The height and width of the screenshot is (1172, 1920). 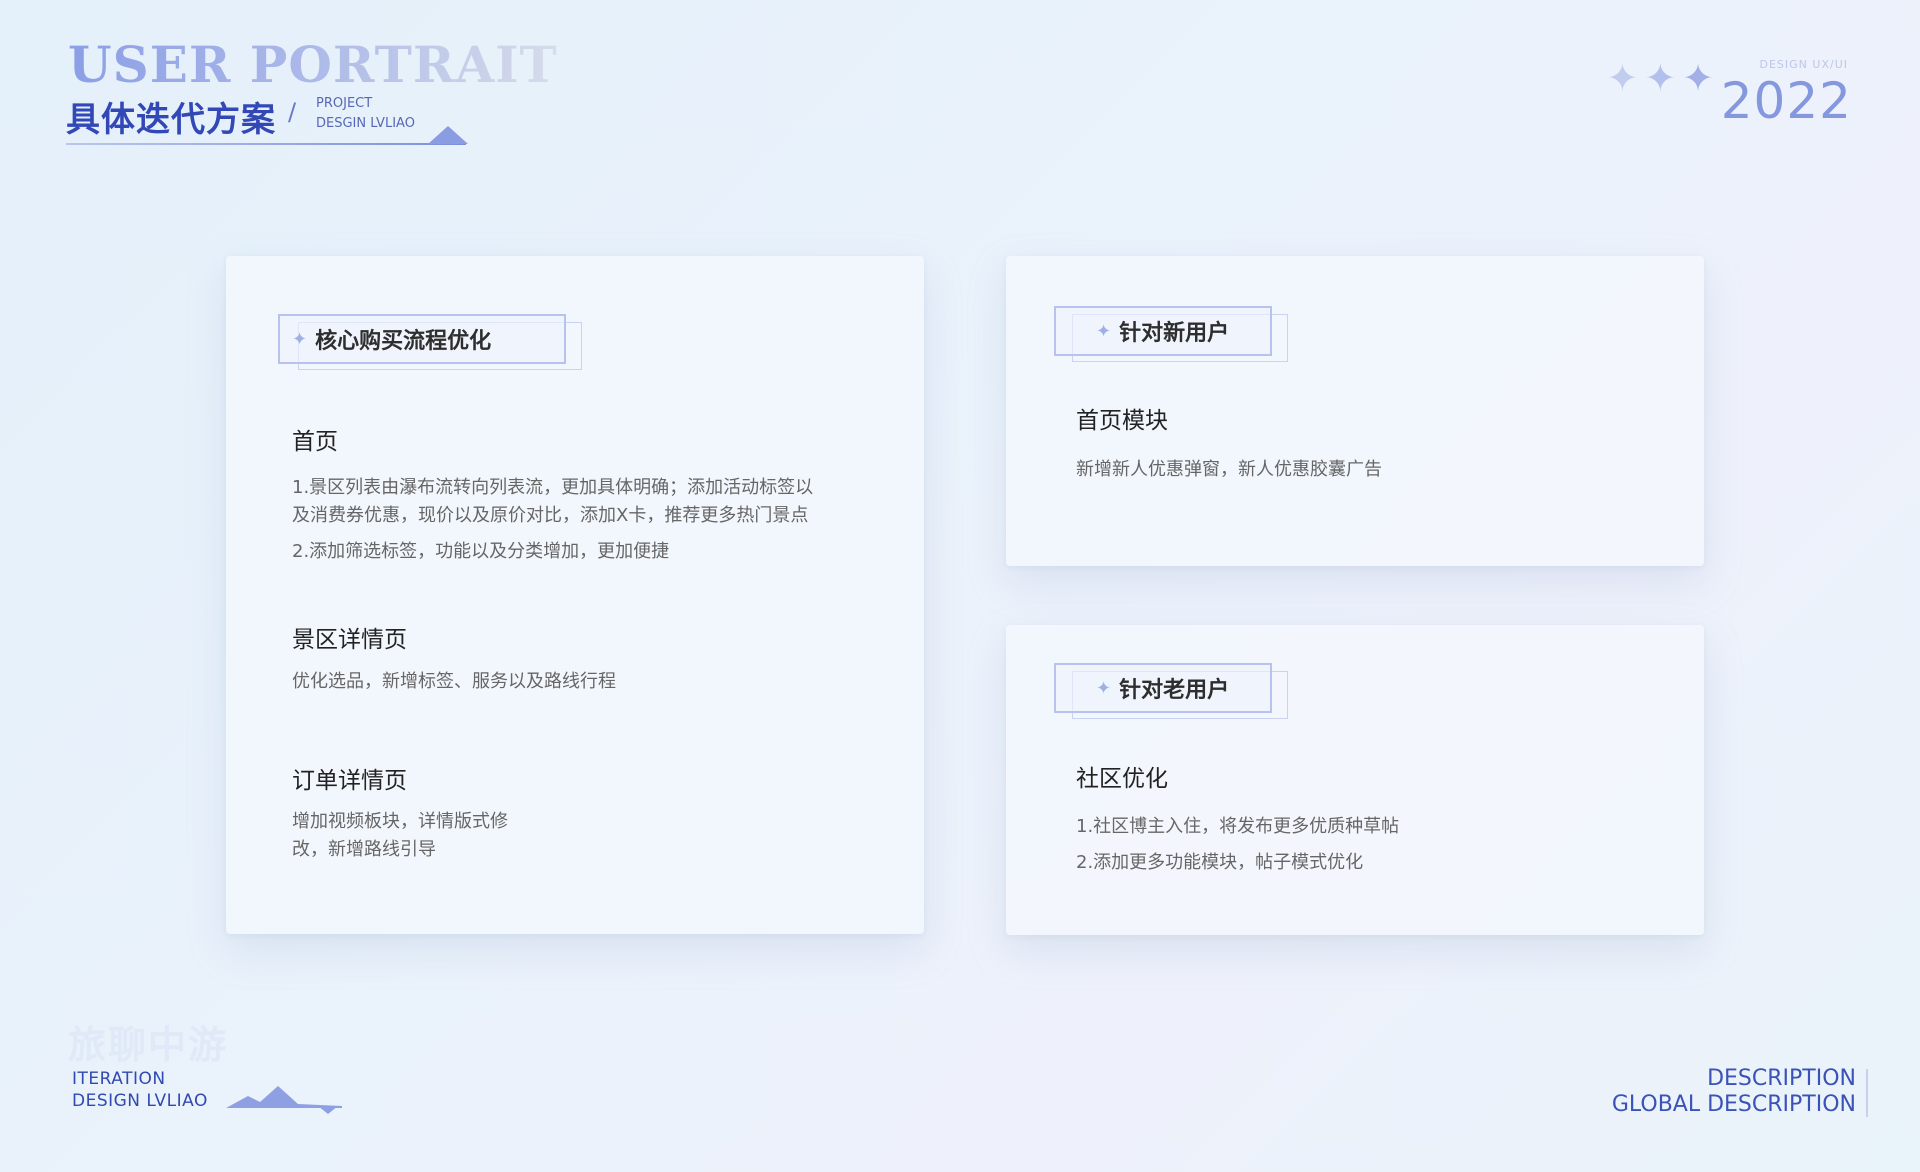 I want to click on section-title-order-detail: 订单详情页, so click(x=349, y=781).